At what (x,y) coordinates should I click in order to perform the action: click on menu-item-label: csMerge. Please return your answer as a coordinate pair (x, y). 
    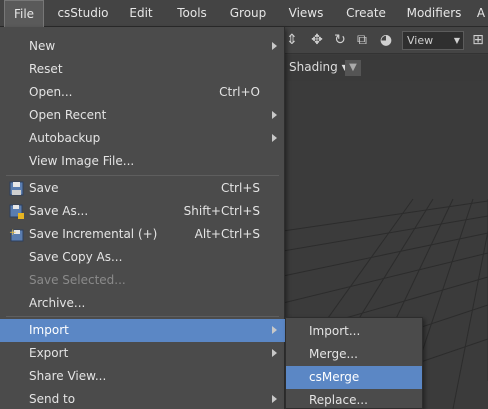
    Looking at the image, I should click on (334, 377).